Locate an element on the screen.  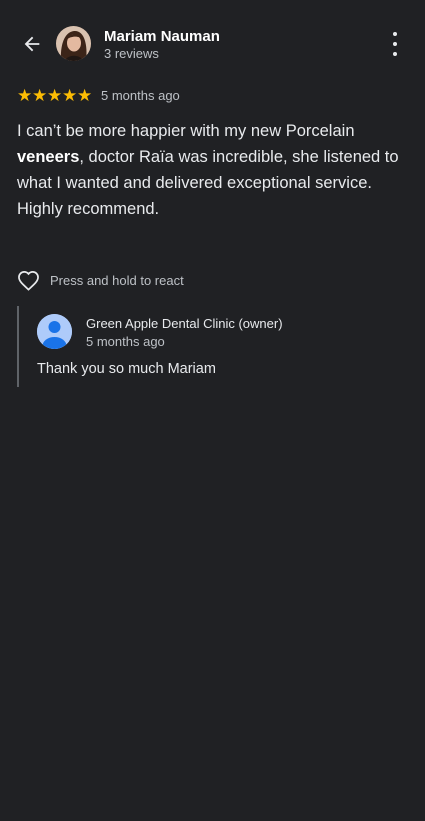
owner-reply-text: Thank you so much Mariam is located at coordinates (126, 369).